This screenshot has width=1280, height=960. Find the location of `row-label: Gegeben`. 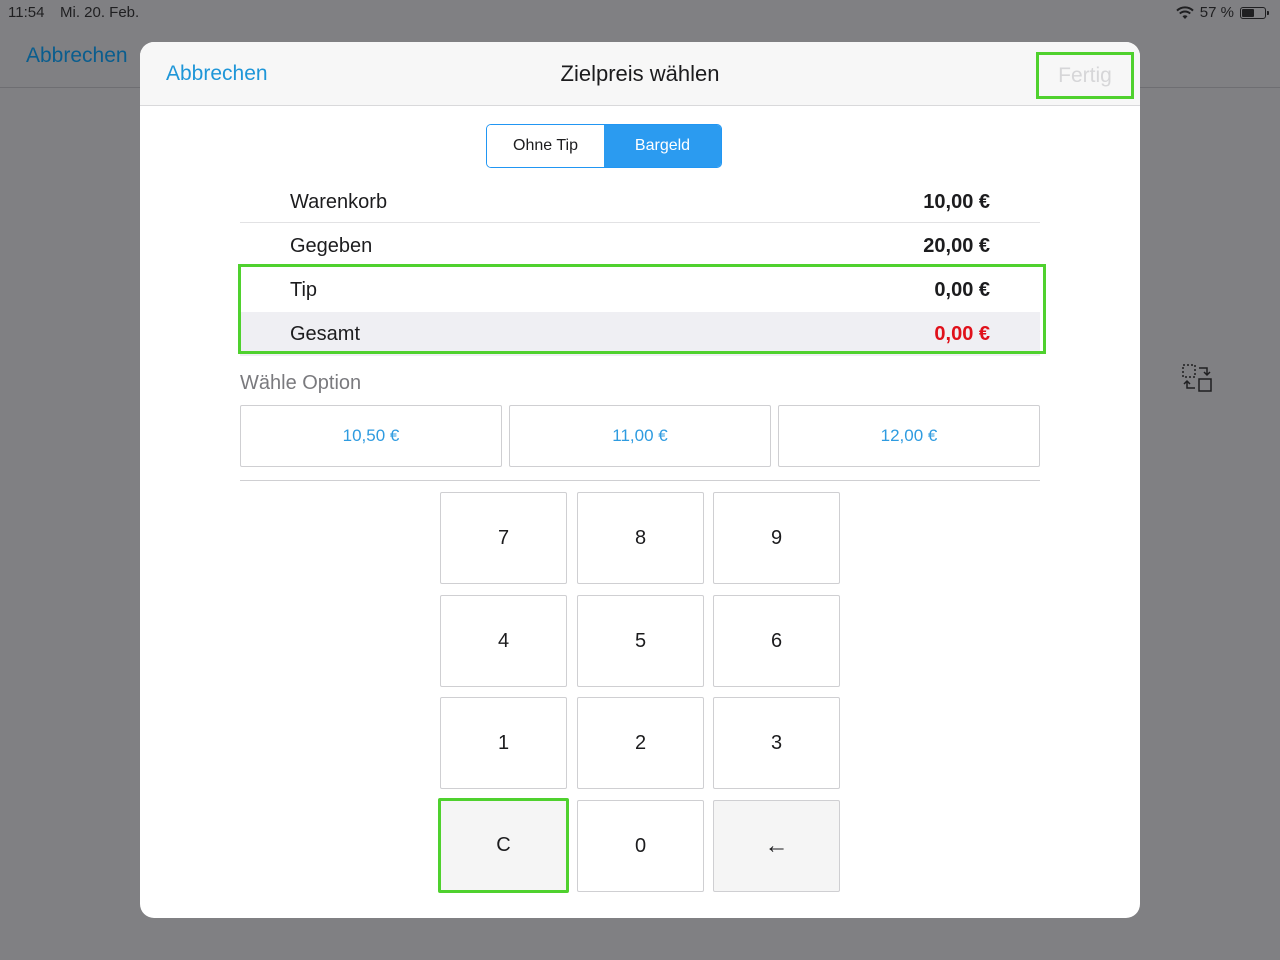

row-label: Gegeben is located at coordinates (331, 245).